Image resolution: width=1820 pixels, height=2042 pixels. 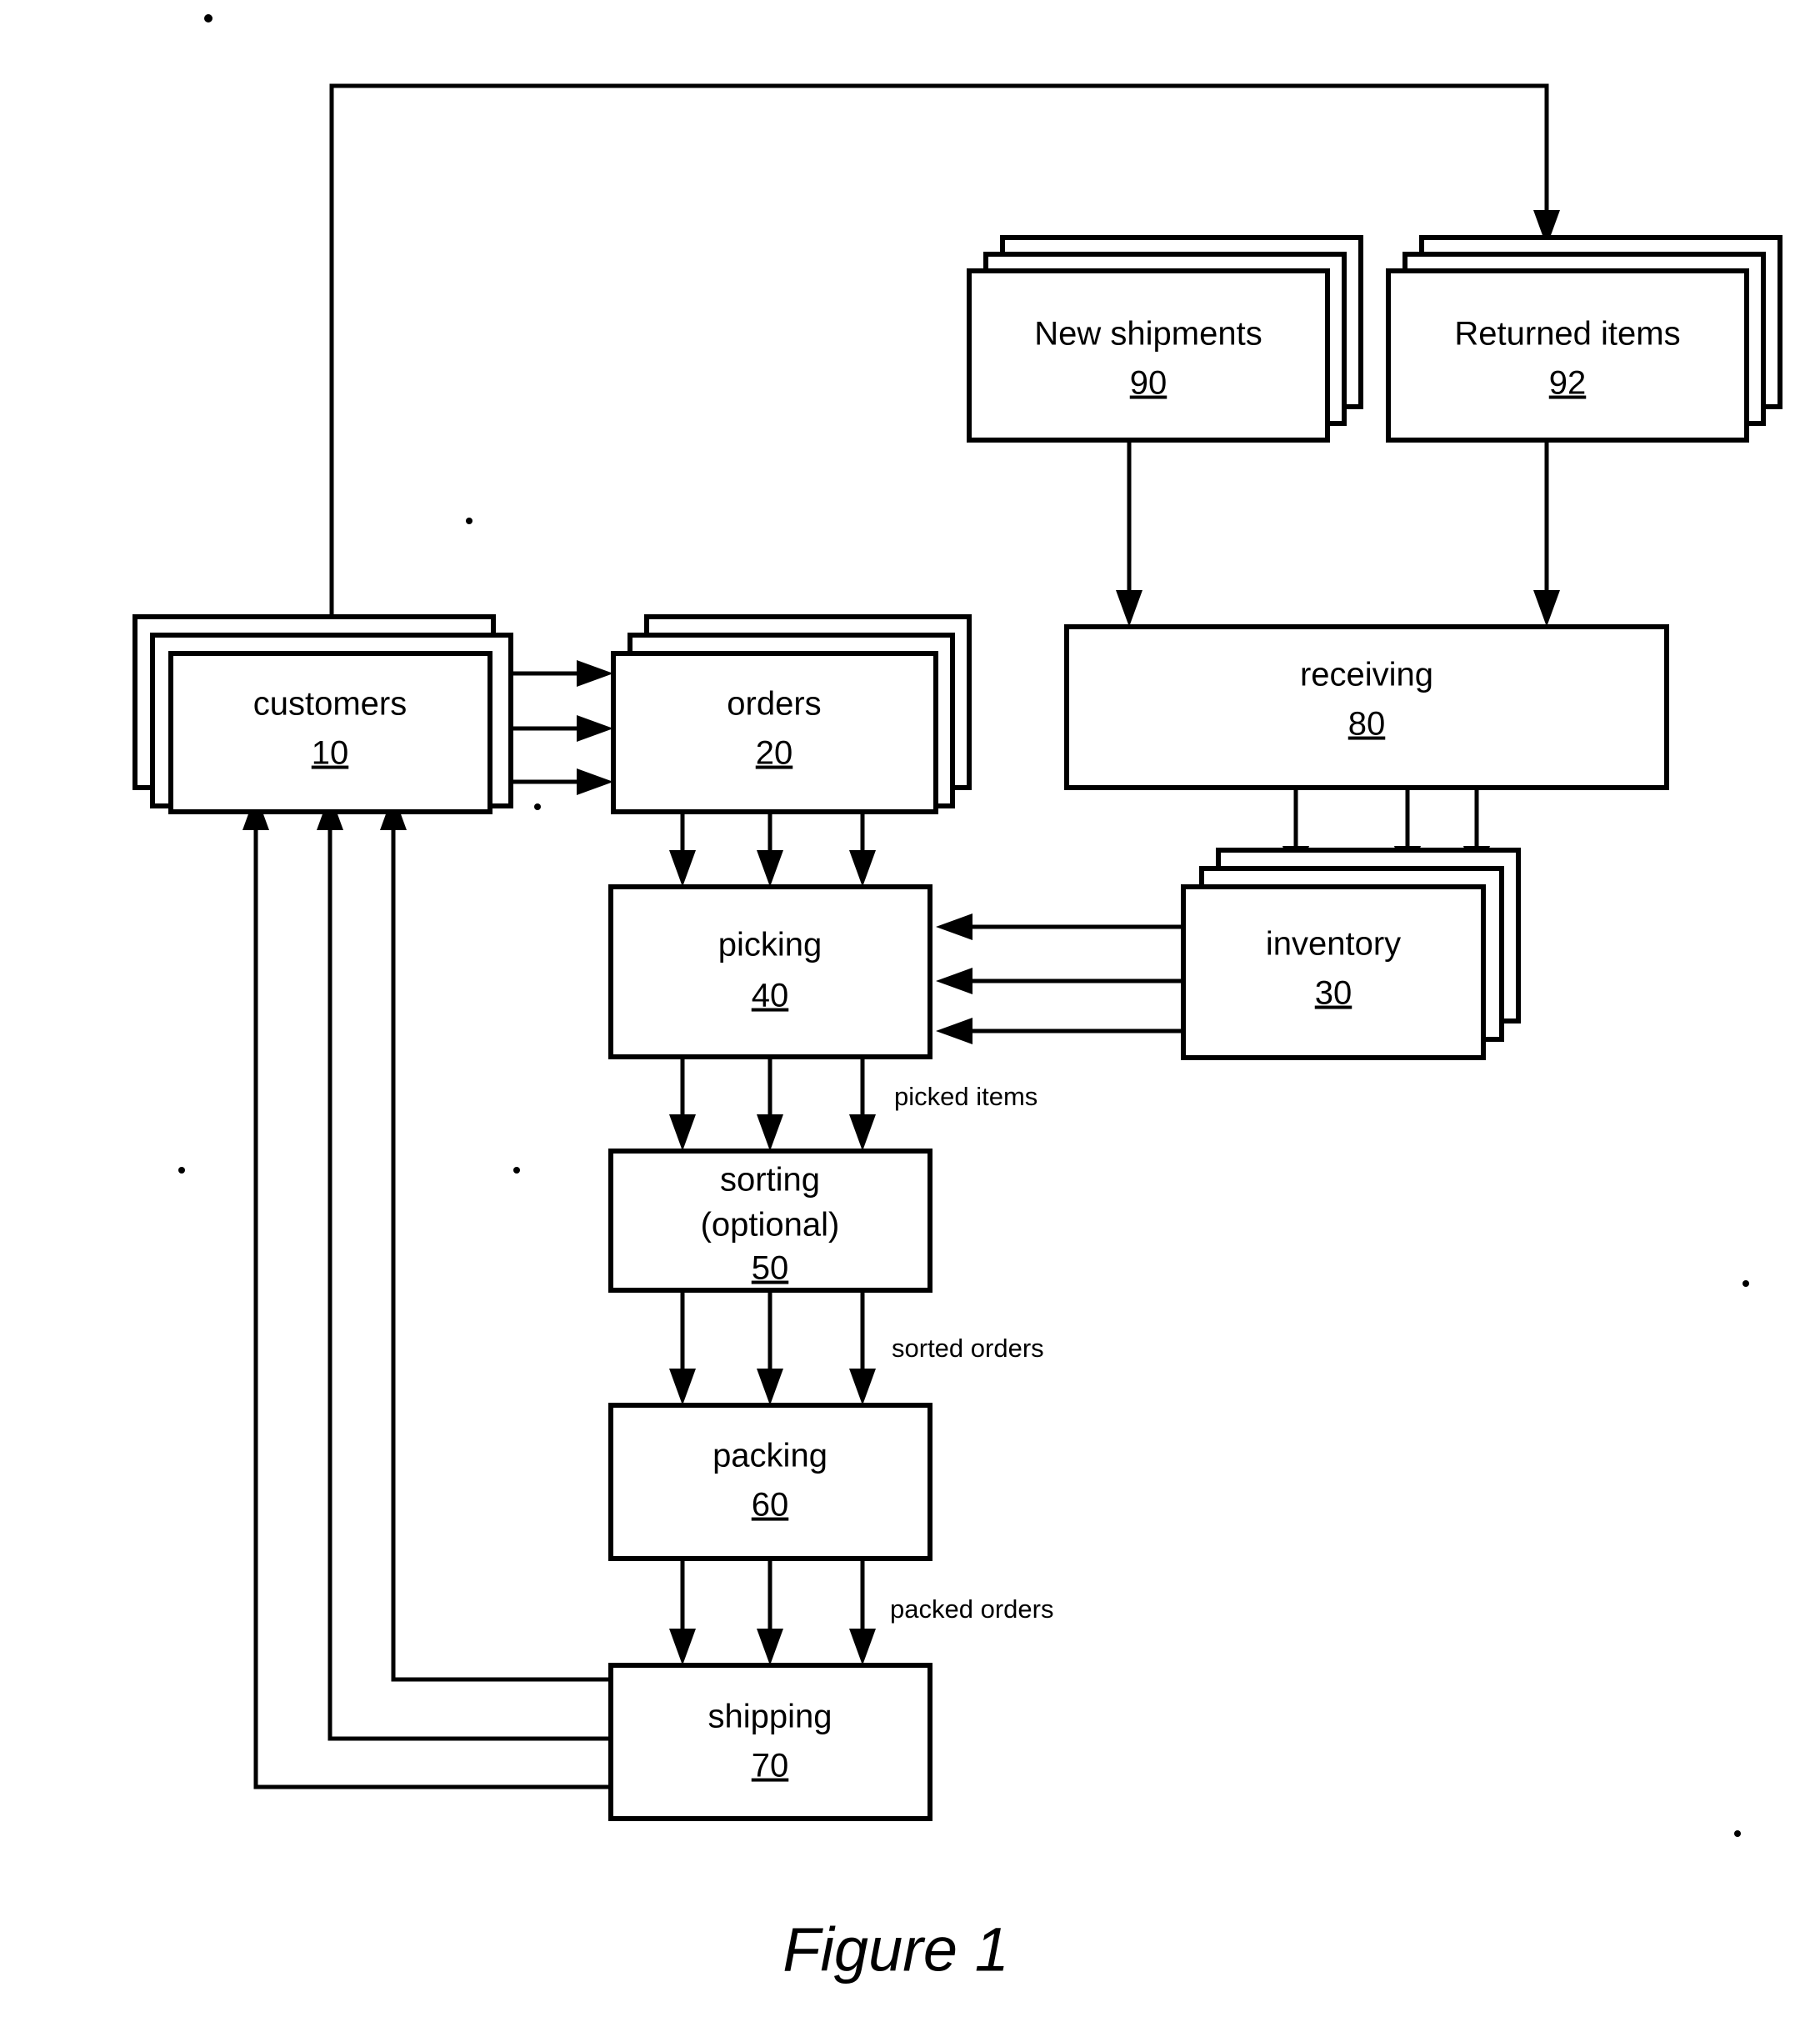 I want to click on edge-new-shipments-to-receiving, so click(x=1129, y=530).